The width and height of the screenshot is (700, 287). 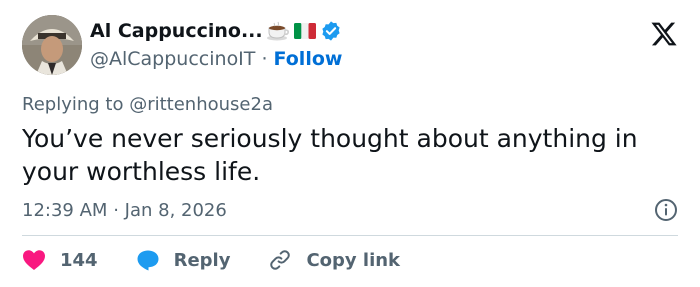 I want to click on copy-link-button: Copy link, so click(x=334, y=260).